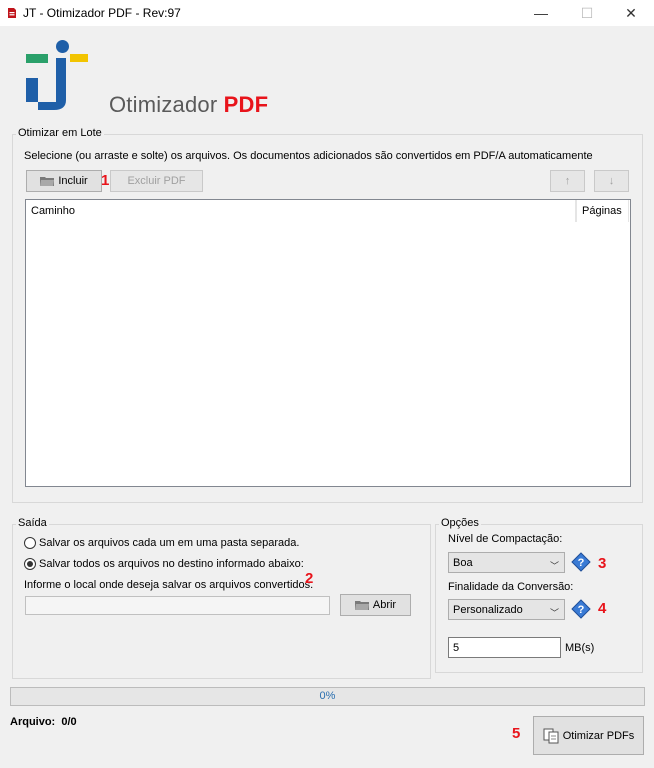 The height and width of the screenshot is (768, 654). I want to click on destination-path-input, so click(177, 605).